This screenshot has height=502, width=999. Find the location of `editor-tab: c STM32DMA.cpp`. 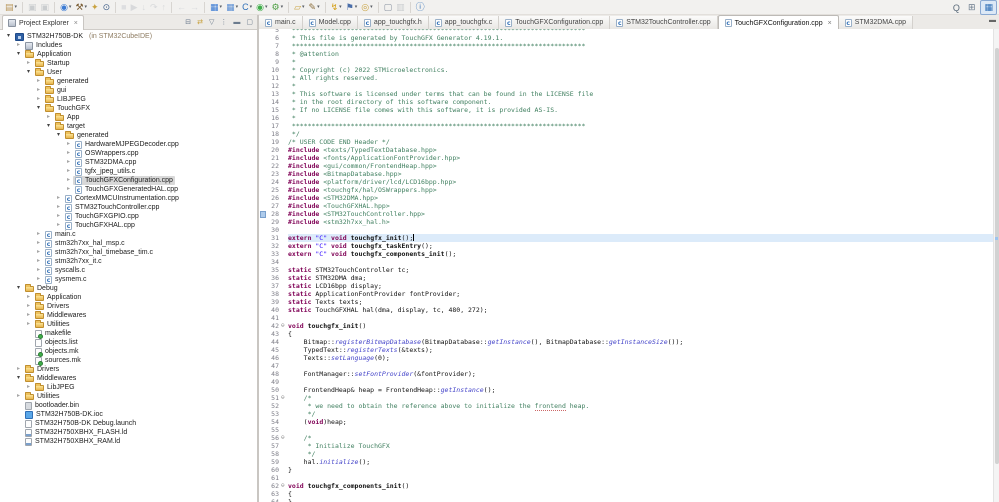

editor-tab: c STM32DMA.cpp is located at coordinates (876, 22).